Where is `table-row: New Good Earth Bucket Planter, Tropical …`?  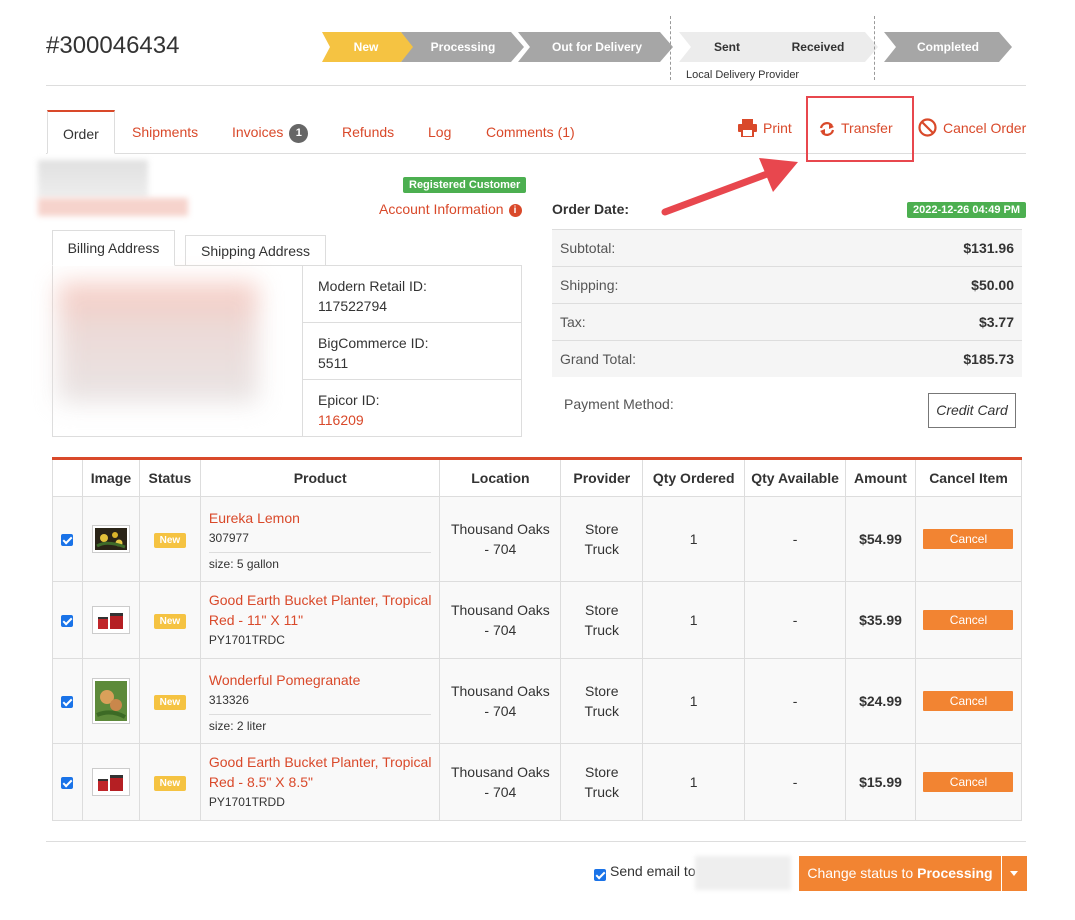 table-row: New Good Earth Bucket Planter, Tropical … is located at coordinates (537, 620).